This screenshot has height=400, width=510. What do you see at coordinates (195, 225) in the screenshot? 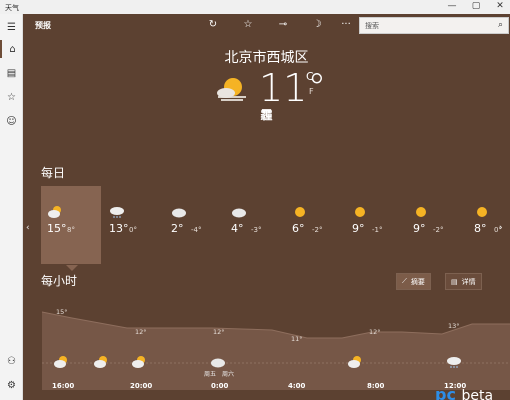
I see `daily-forecast-item: 2° -4°` at bounding box center [195, 225].